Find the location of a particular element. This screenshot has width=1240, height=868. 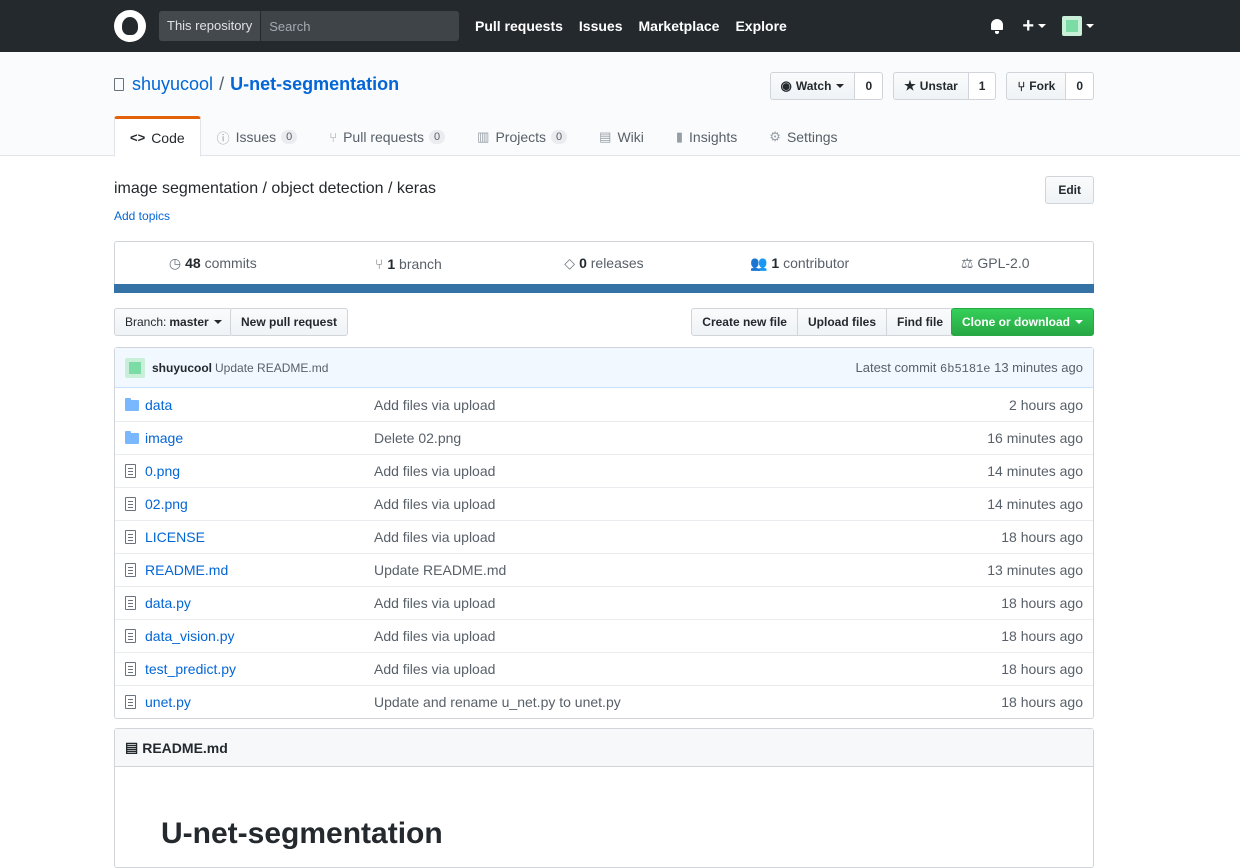

releases-link: ◇ 0 releases is located at coordinates (604, 263).